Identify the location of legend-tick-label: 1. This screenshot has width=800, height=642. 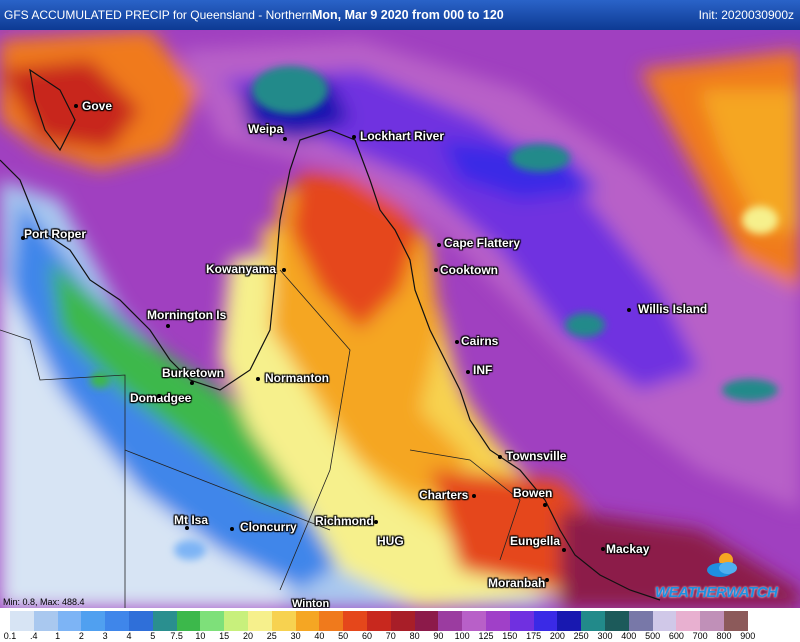
(58, 636).